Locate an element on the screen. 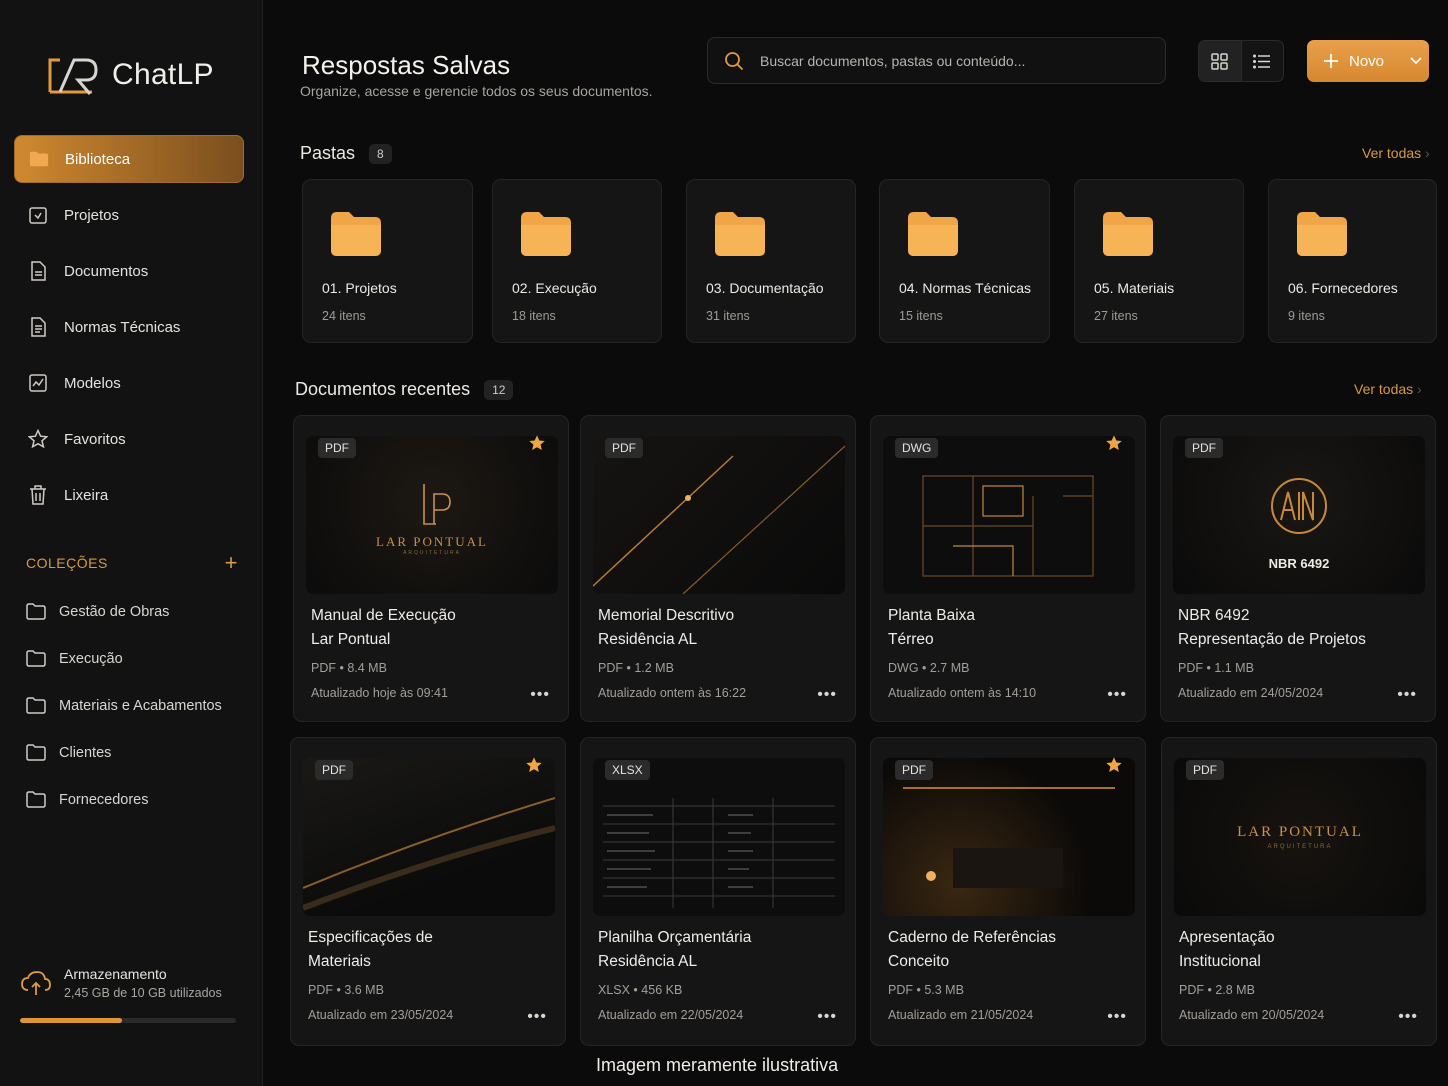 The image size is (1448, 1086). collection-item-materiais: Materiais e Acabamentos is located at coordinates (136, 705).